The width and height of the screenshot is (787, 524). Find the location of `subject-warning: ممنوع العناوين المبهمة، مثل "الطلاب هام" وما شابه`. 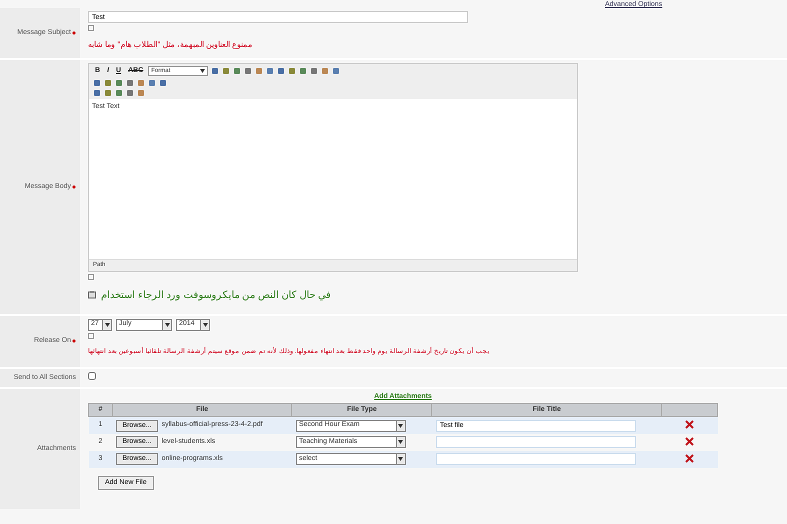

subject-warning: ممنوع العناوين المبهمة، مثل "الطلاب هام" وما شابه is located at coordinates (171, 45).